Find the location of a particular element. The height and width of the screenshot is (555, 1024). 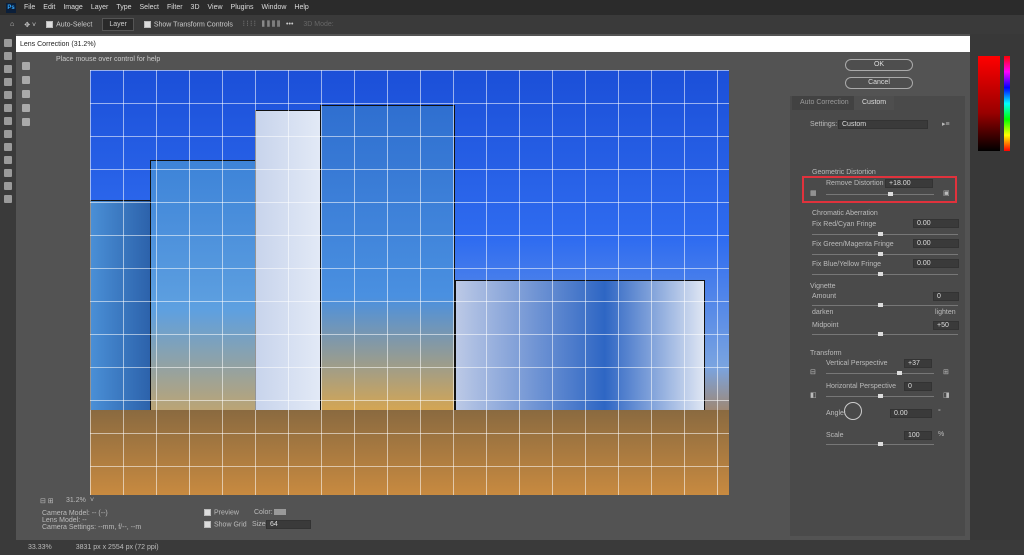

layer-dropdown: Layer is located at coordinates (118, 24).